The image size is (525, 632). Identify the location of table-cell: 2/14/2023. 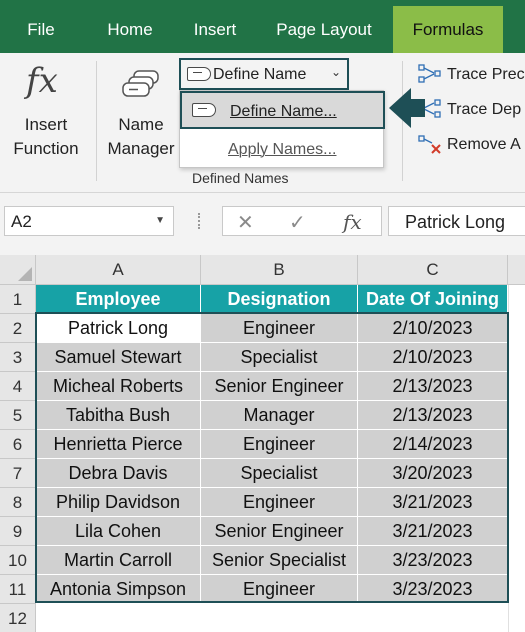
(433, 444).